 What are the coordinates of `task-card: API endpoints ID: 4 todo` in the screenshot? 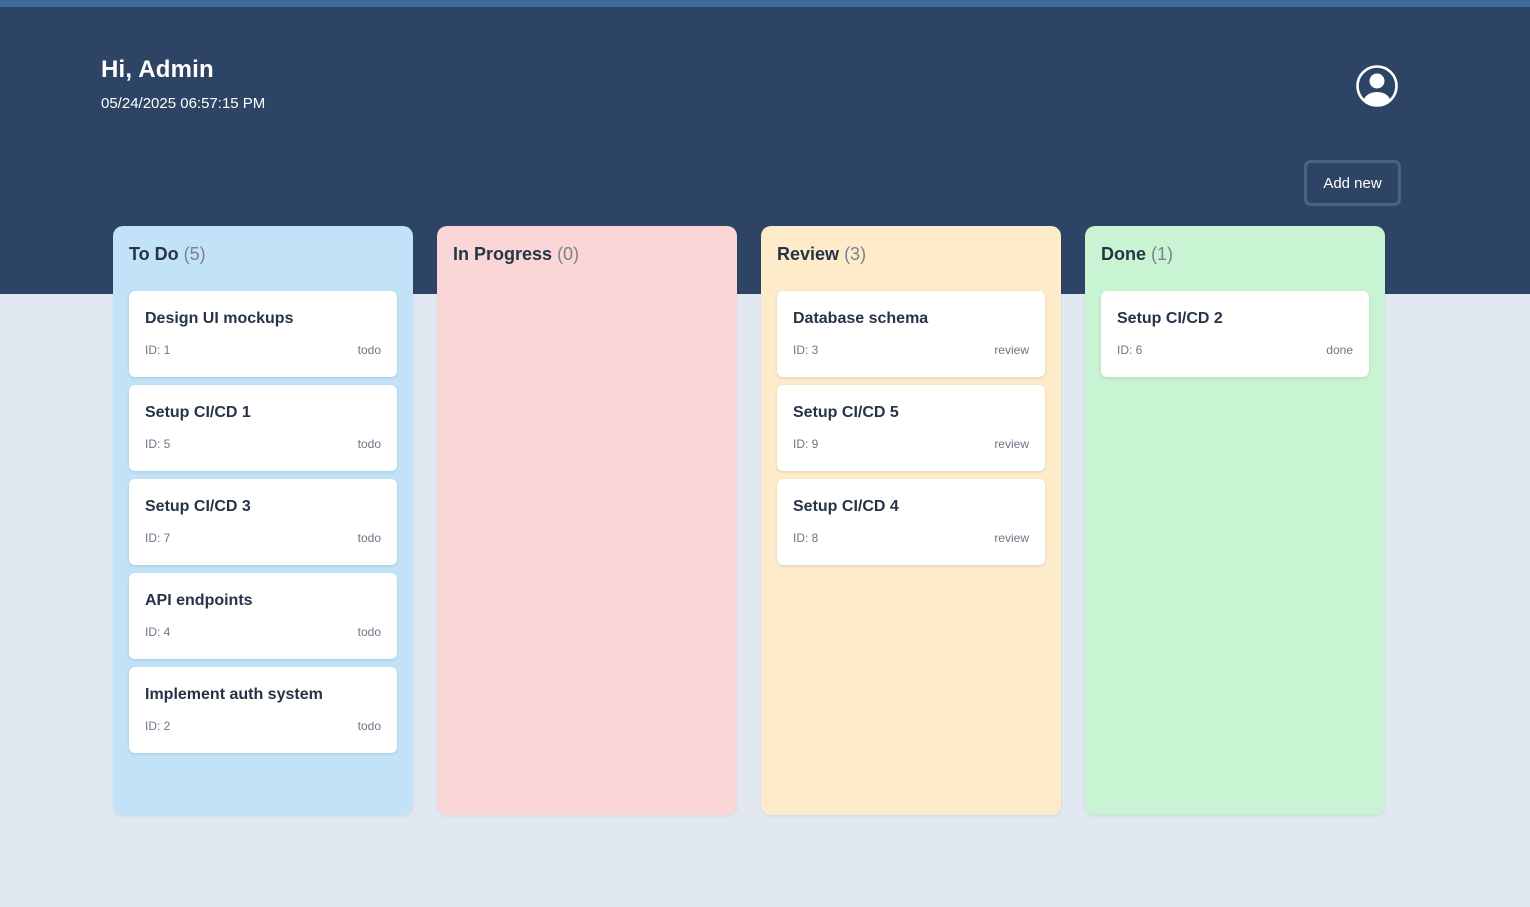 It's located at (263, 616).